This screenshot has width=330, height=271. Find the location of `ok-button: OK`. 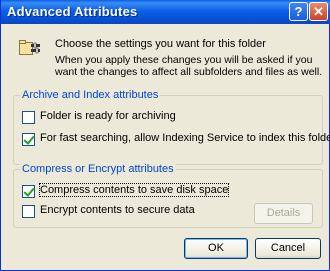

ok-button: OK is located at coordinates (216, 248).